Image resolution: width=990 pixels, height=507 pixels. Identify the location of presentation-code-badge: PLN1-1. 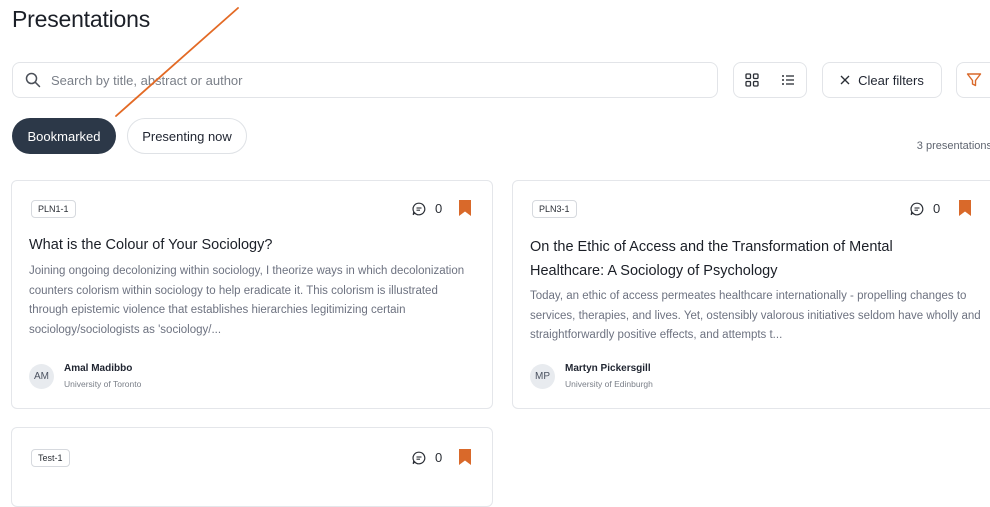
(53, 209).